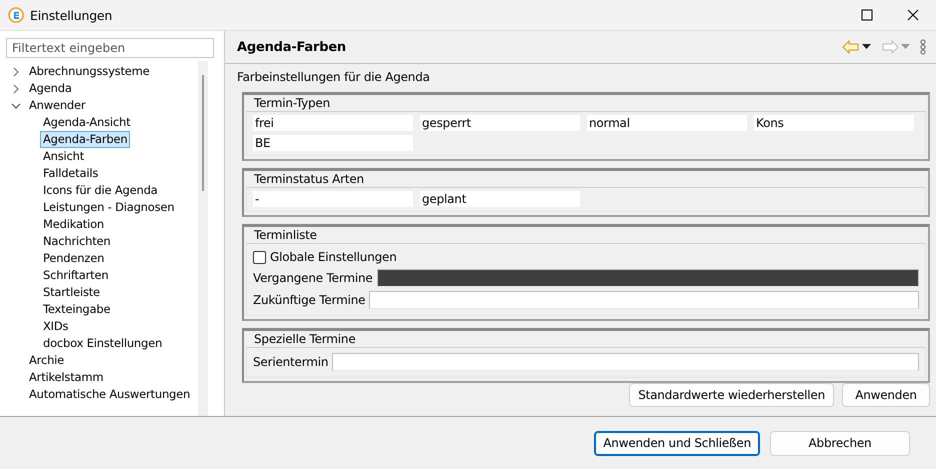 This screenshot has height=469, width=936. Describe the element at coordinates (77, 241) in the screenshot. I see `tree-item: Nachrichten` at that location.